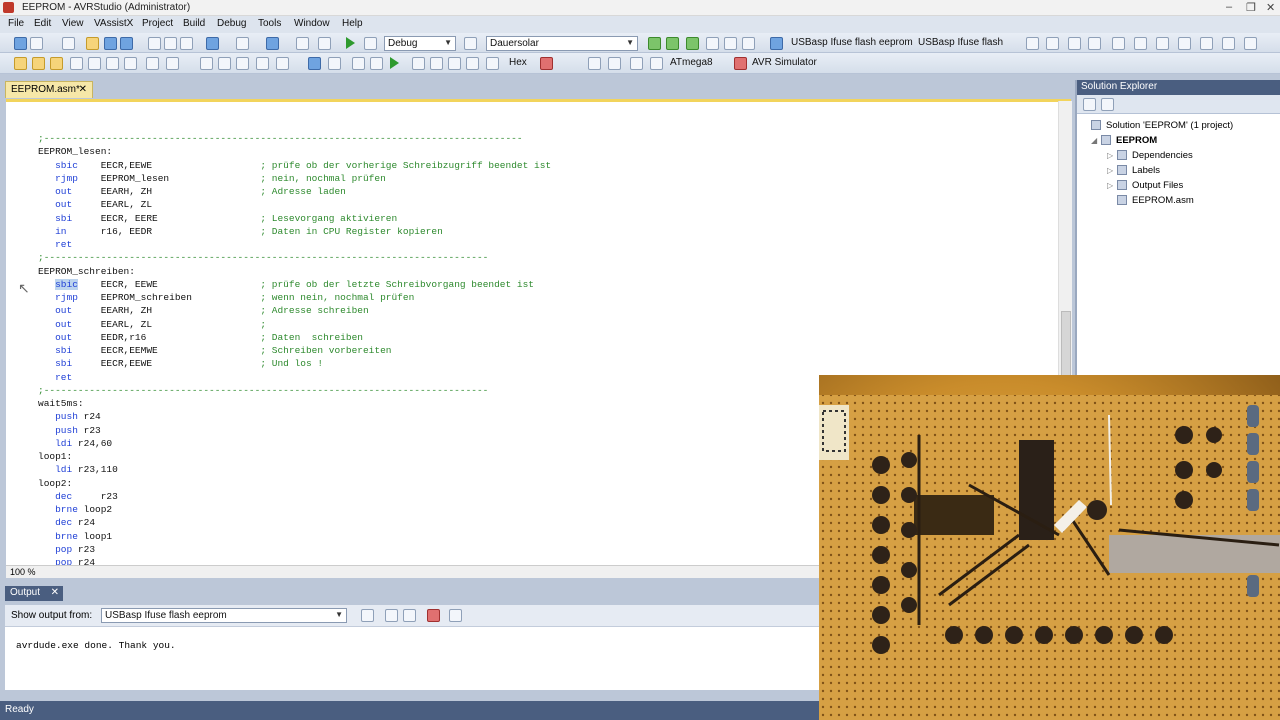  What do you see at coordinates (518, 62) in the screenshot?
I see `hex-toggle-button: Hex` at bounding box center [518, 62].